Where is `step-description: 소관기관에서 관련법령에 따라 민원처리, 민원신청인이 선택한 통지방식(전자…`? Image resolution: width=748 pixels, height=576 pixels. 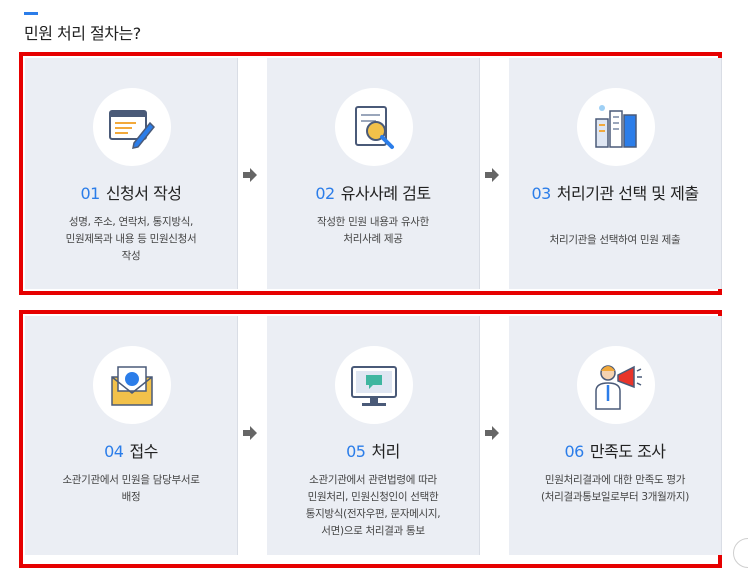 step-description: 소관기관에서 관련법령에 따라 민원처리, 민원신청인이 선택한 통지방식(전자… is located at coordinates (373, 506).